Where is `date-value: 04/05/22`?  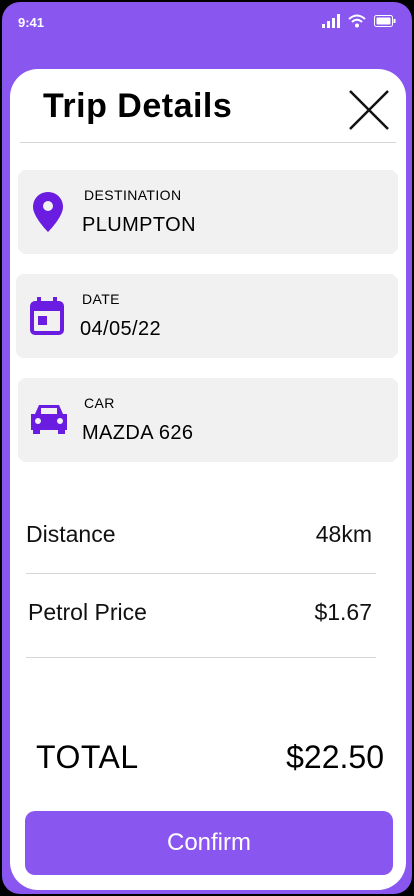 date-value: 04/05/22 is located at coordinates (121, 329).